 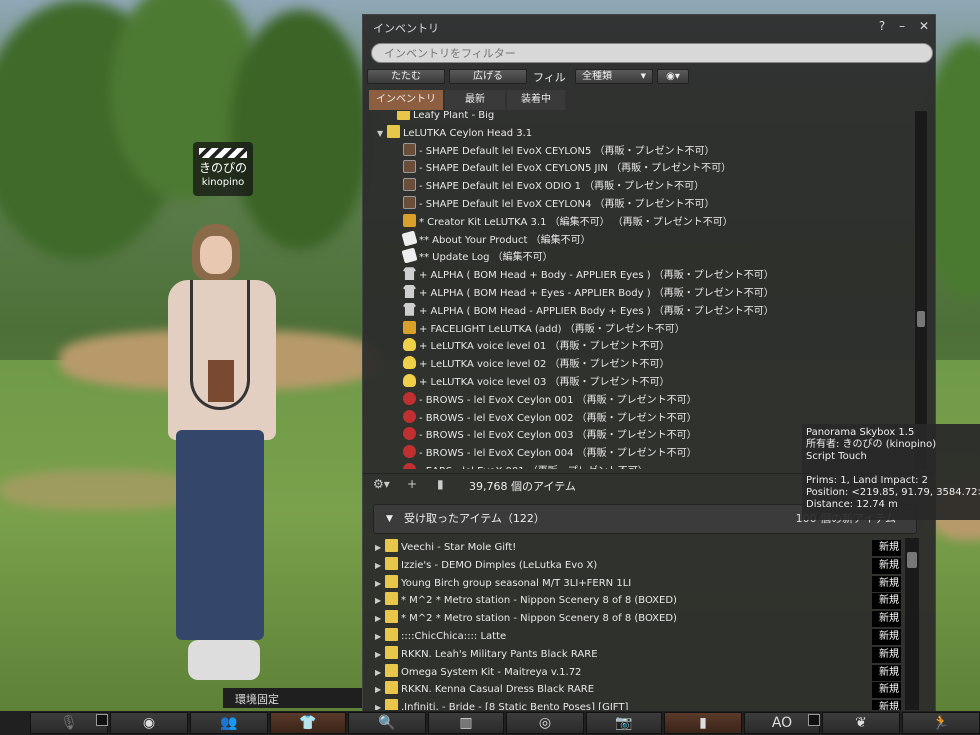 What do you see at coordinates (703, 723) in the screenshot?
I see `inventory-button: ▮` at bounding box center [703, 723].